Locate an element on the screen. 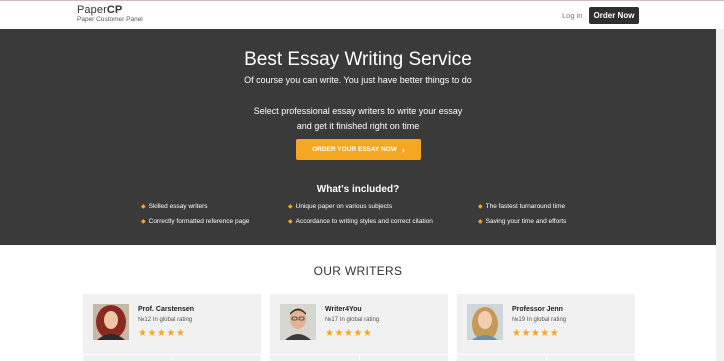 This screenshot has height=361, width=724. feature-item: ◆ Skilled essay writers is located at coordinates (174, 206).